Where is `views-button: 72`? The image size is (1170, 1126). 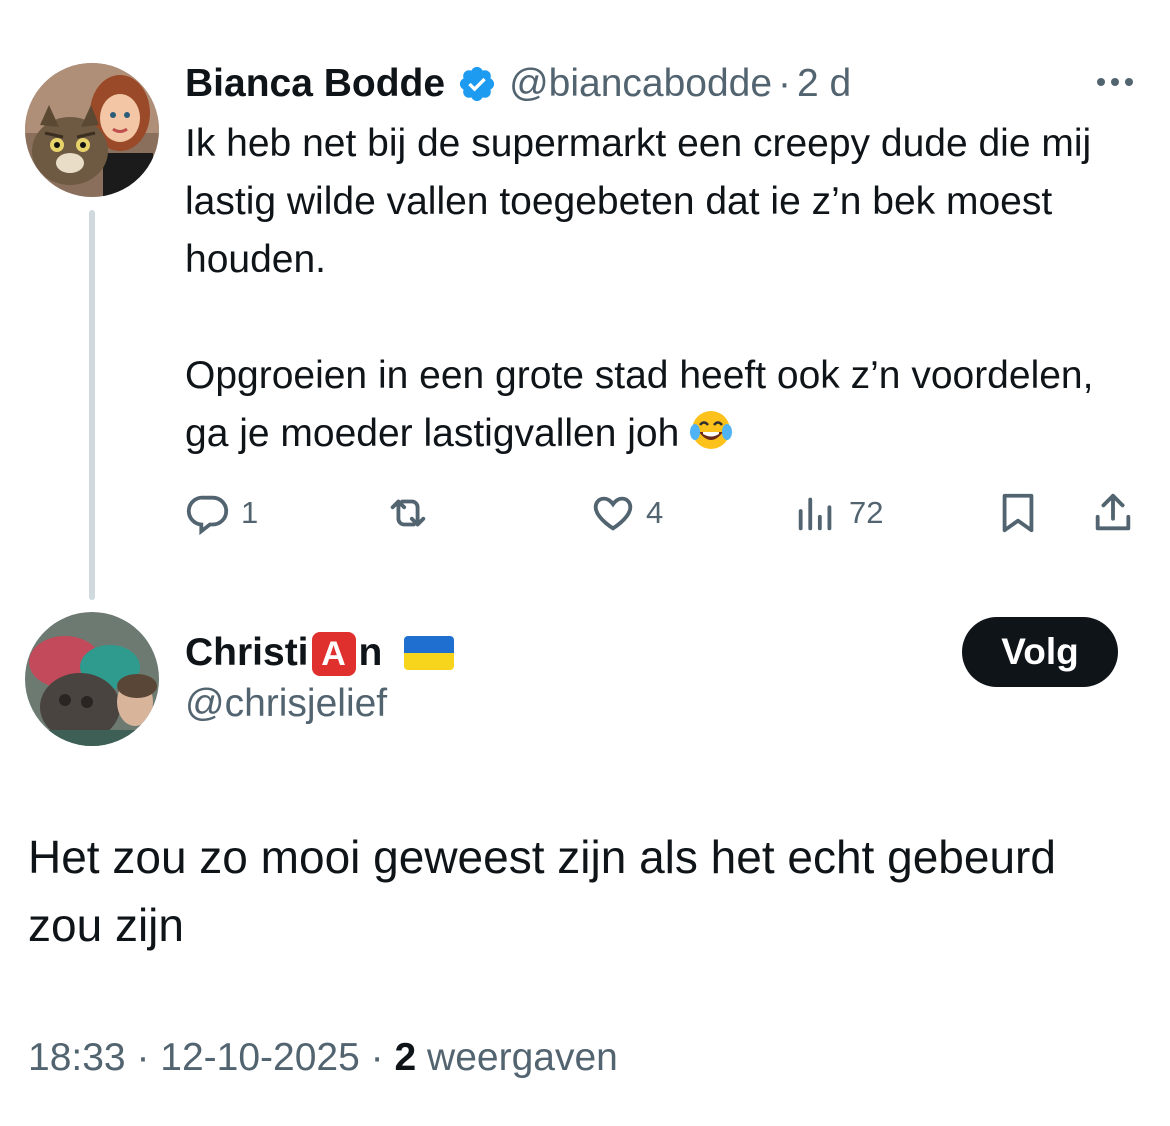
views-button: 72 is located at coordinates (838, 513).